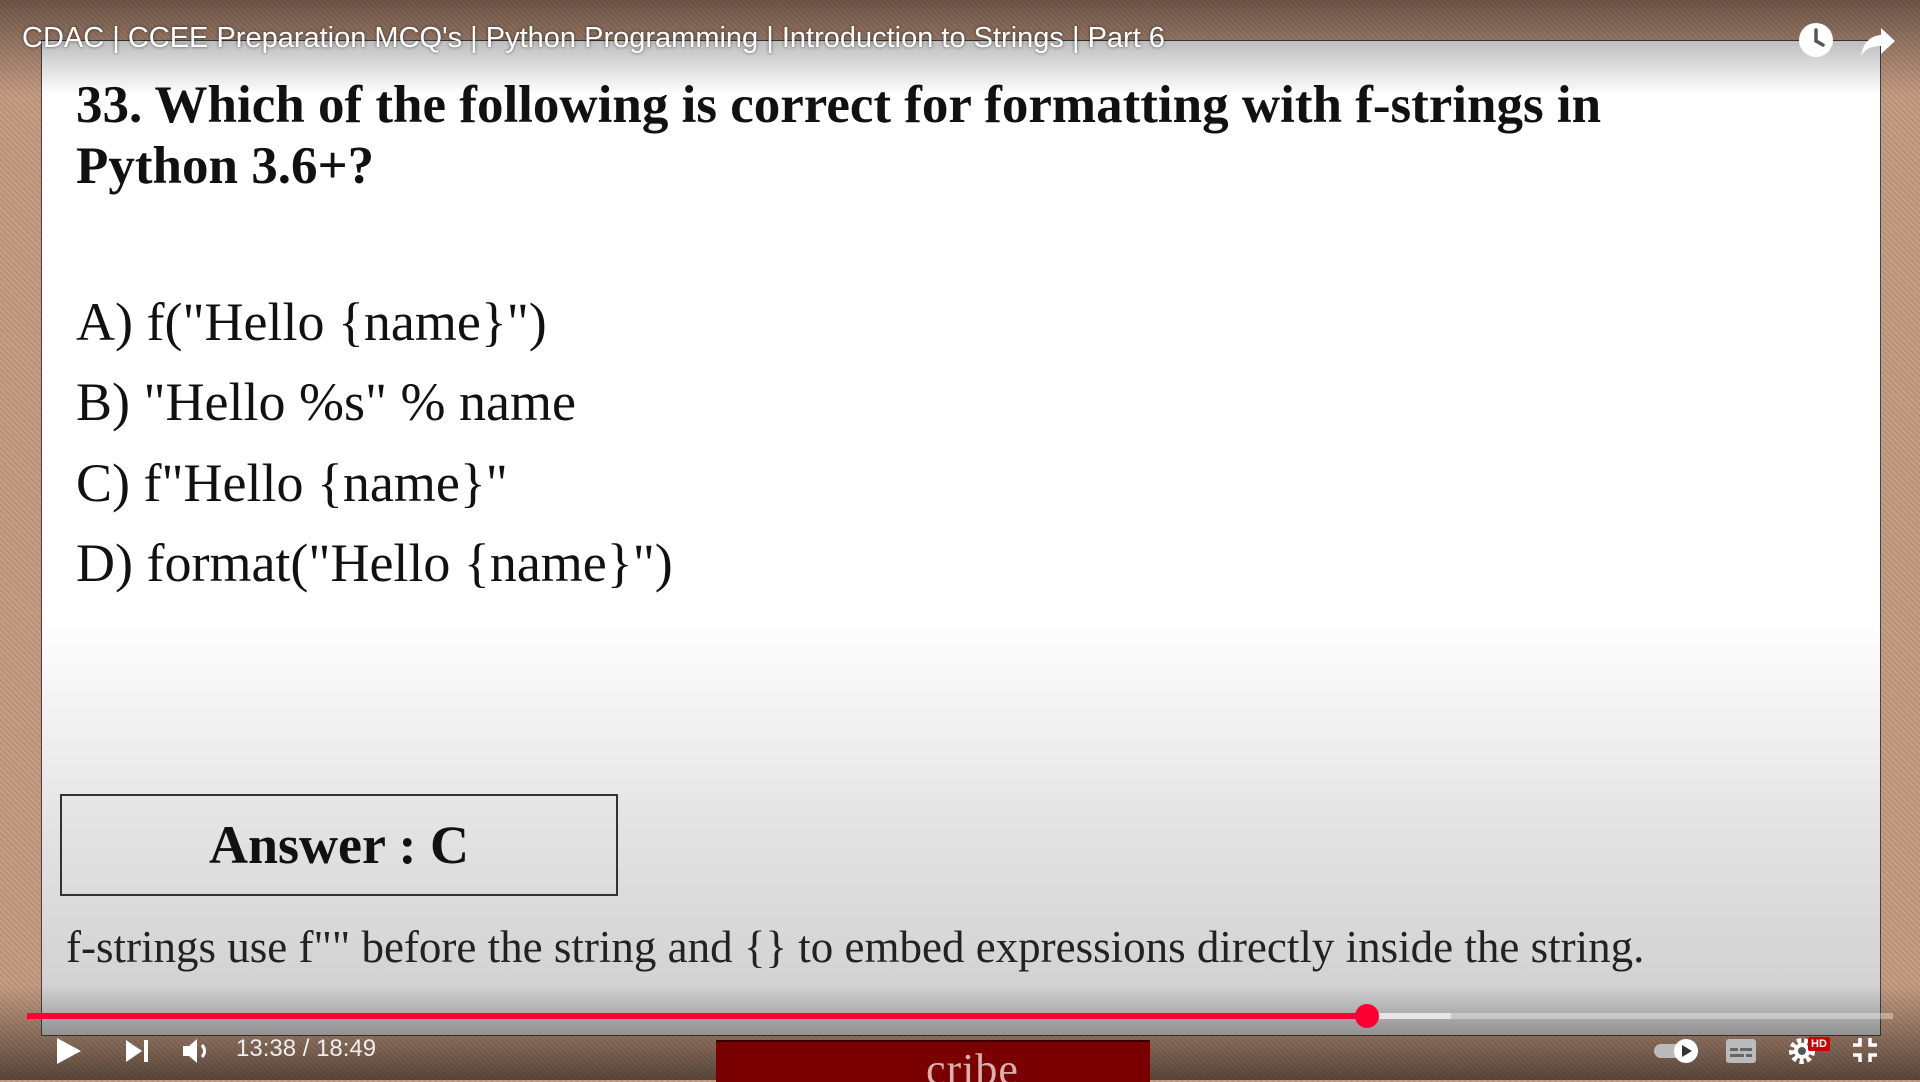 This screenshot has height=1082, width=1920. Describe the element at coordinates (1677, 1053) in the screenshot. I see `autoplay-toggle-icon` at that location.